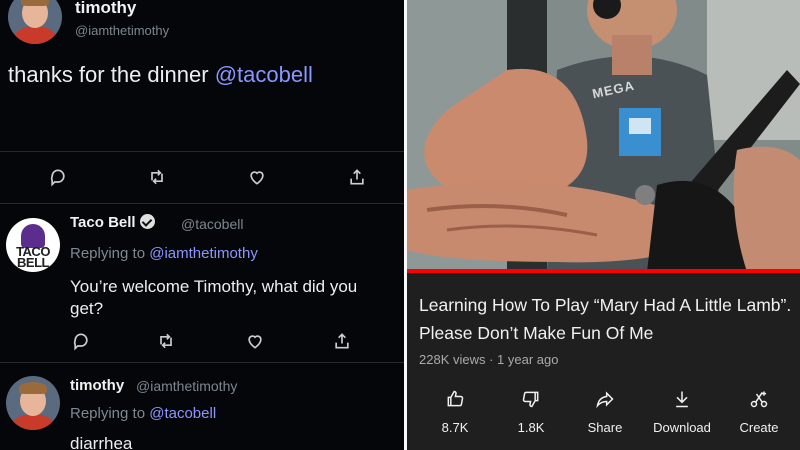 This screenshot has height=450, width=800. I want to click on tweet-text-body: thanks for the dinner, so click(111, 74).